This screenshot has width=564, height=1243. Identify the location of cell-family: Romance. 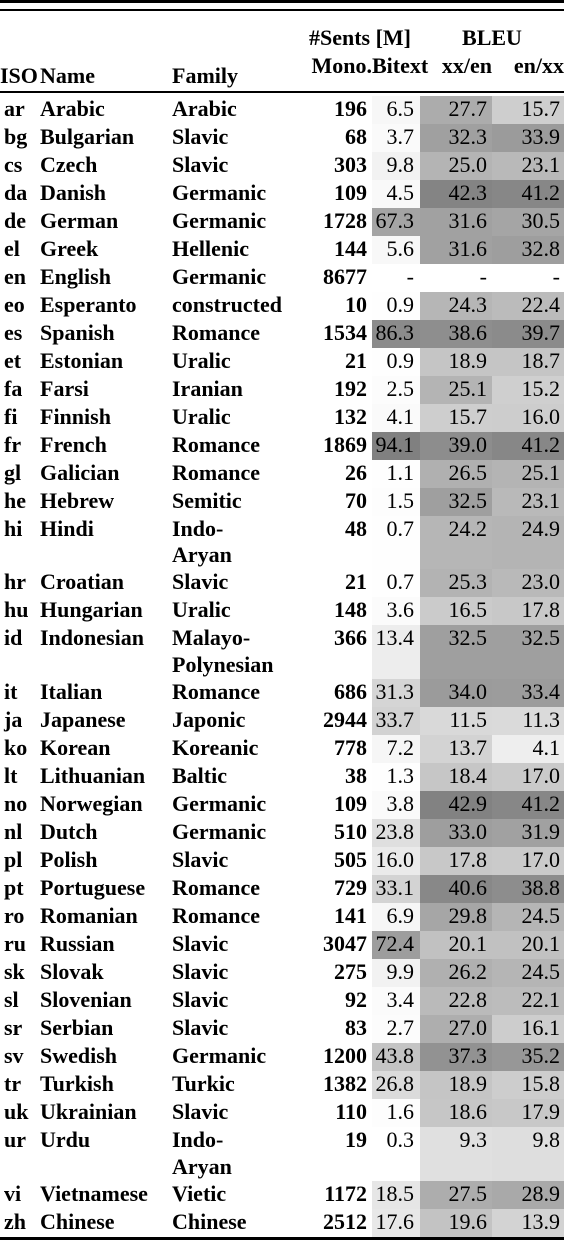
(216, 472).